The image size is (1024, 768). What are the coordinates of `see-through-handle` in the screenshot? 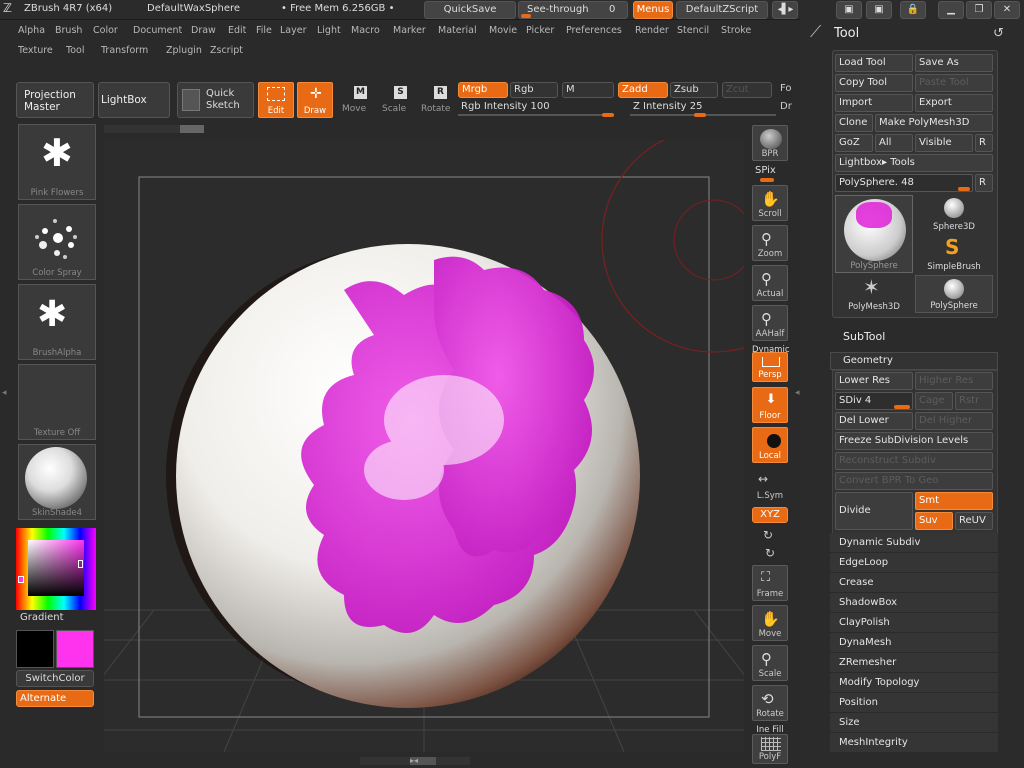 It's located at (526, 16).